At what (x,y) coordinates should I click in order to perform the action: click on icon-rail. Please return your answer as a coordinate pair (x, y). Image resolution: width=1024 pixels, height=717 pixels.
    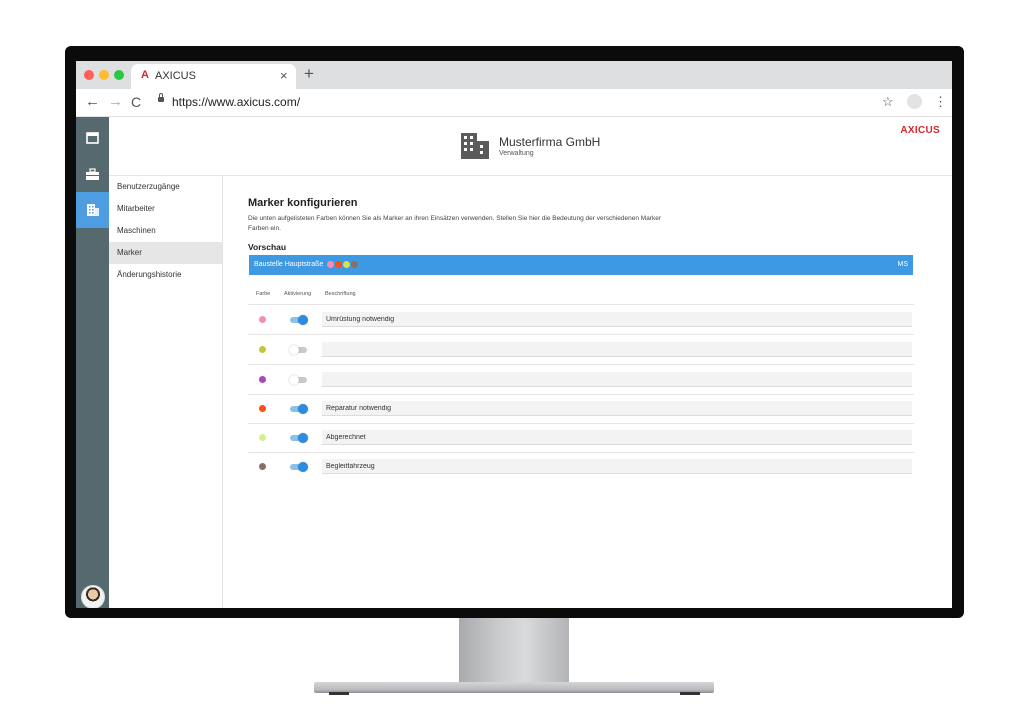
    Looking at the image, I should click on (92, 362).